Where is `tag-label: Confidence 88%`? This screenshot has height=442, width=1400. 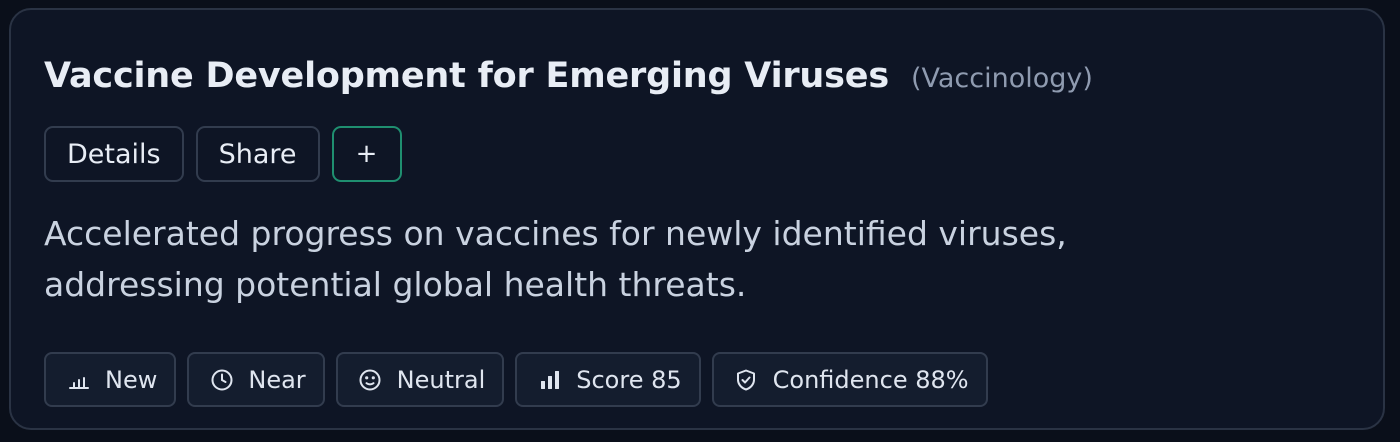
tag-label: Confidence 88% is located at coordinates (870, 379).